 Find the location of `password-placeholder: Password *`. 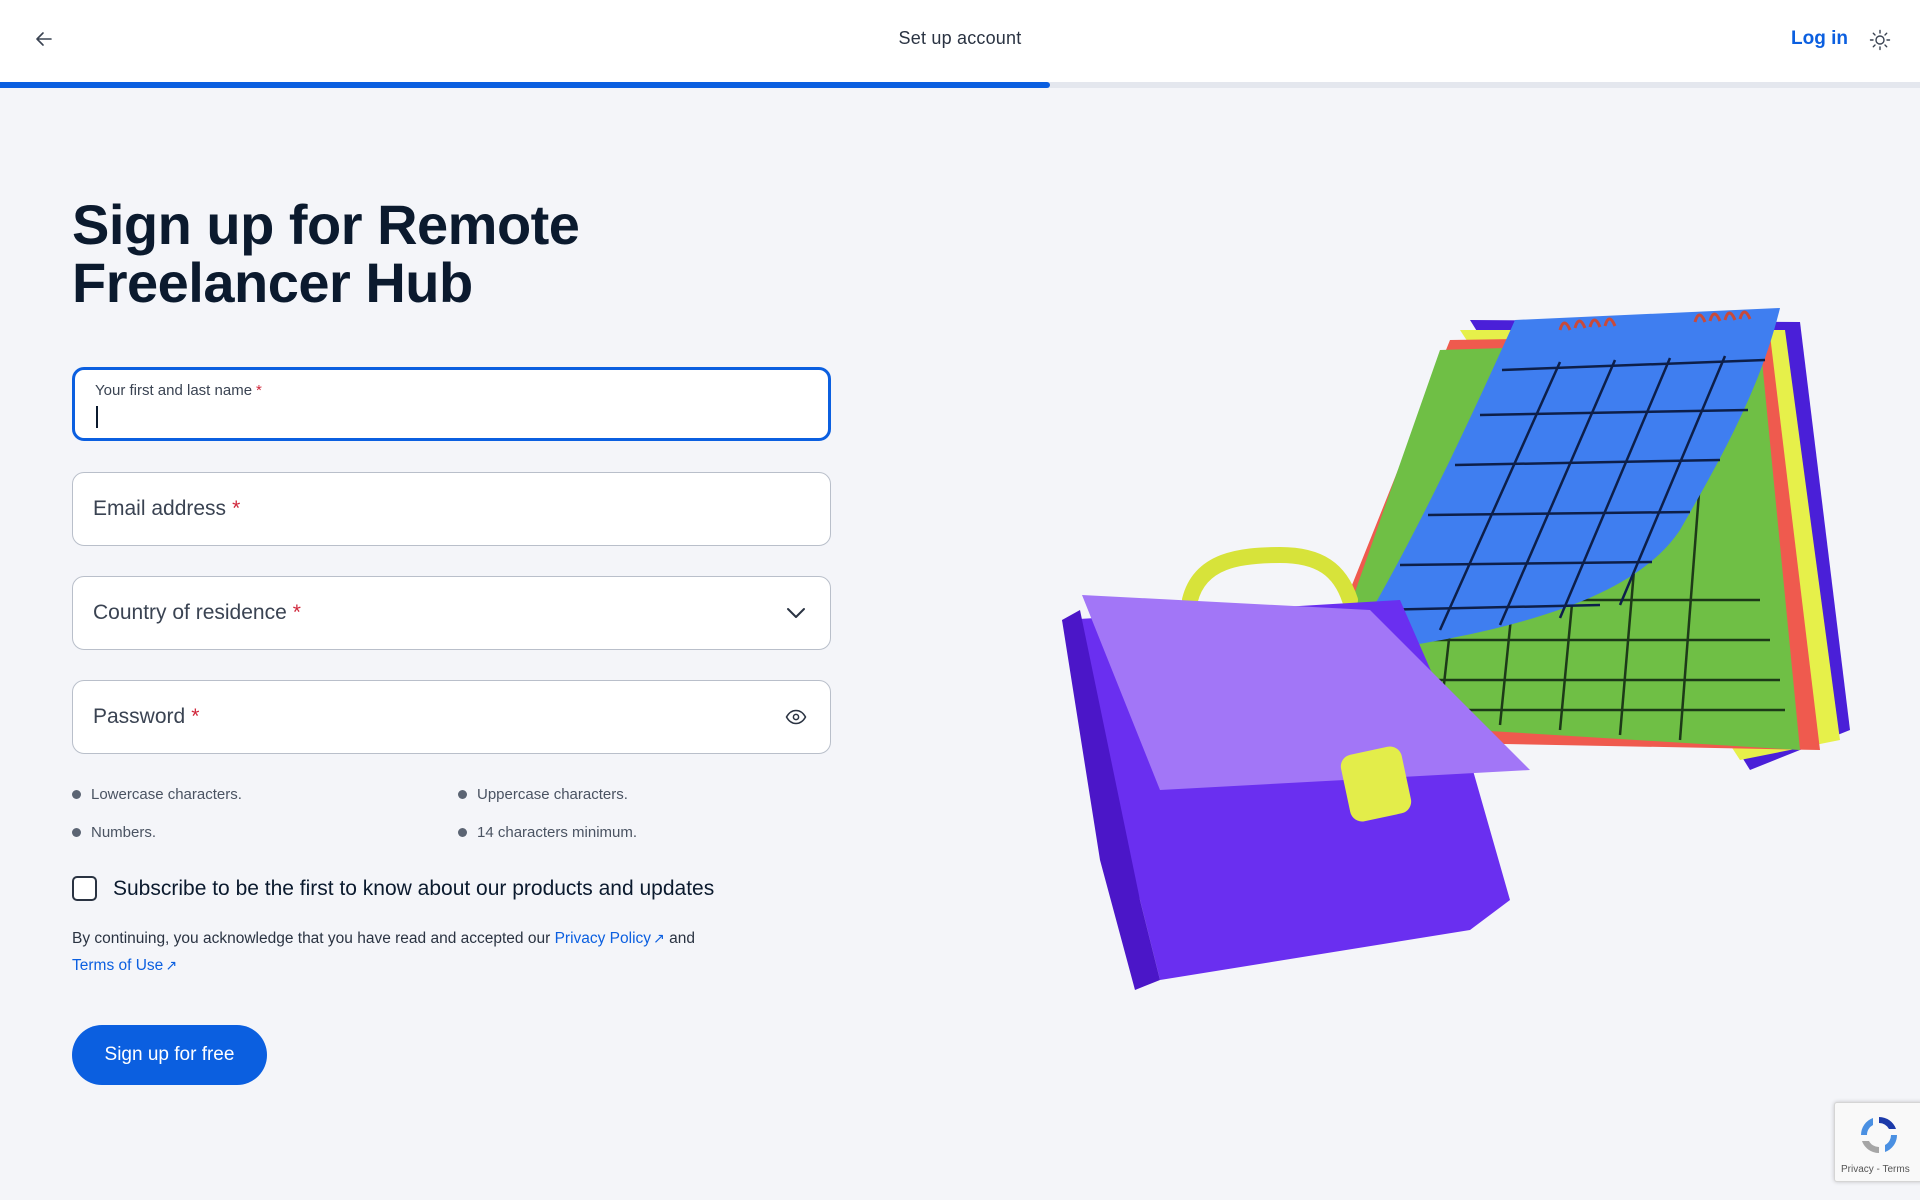

password-placeholder: Password * is located at coordinates (146, 717).